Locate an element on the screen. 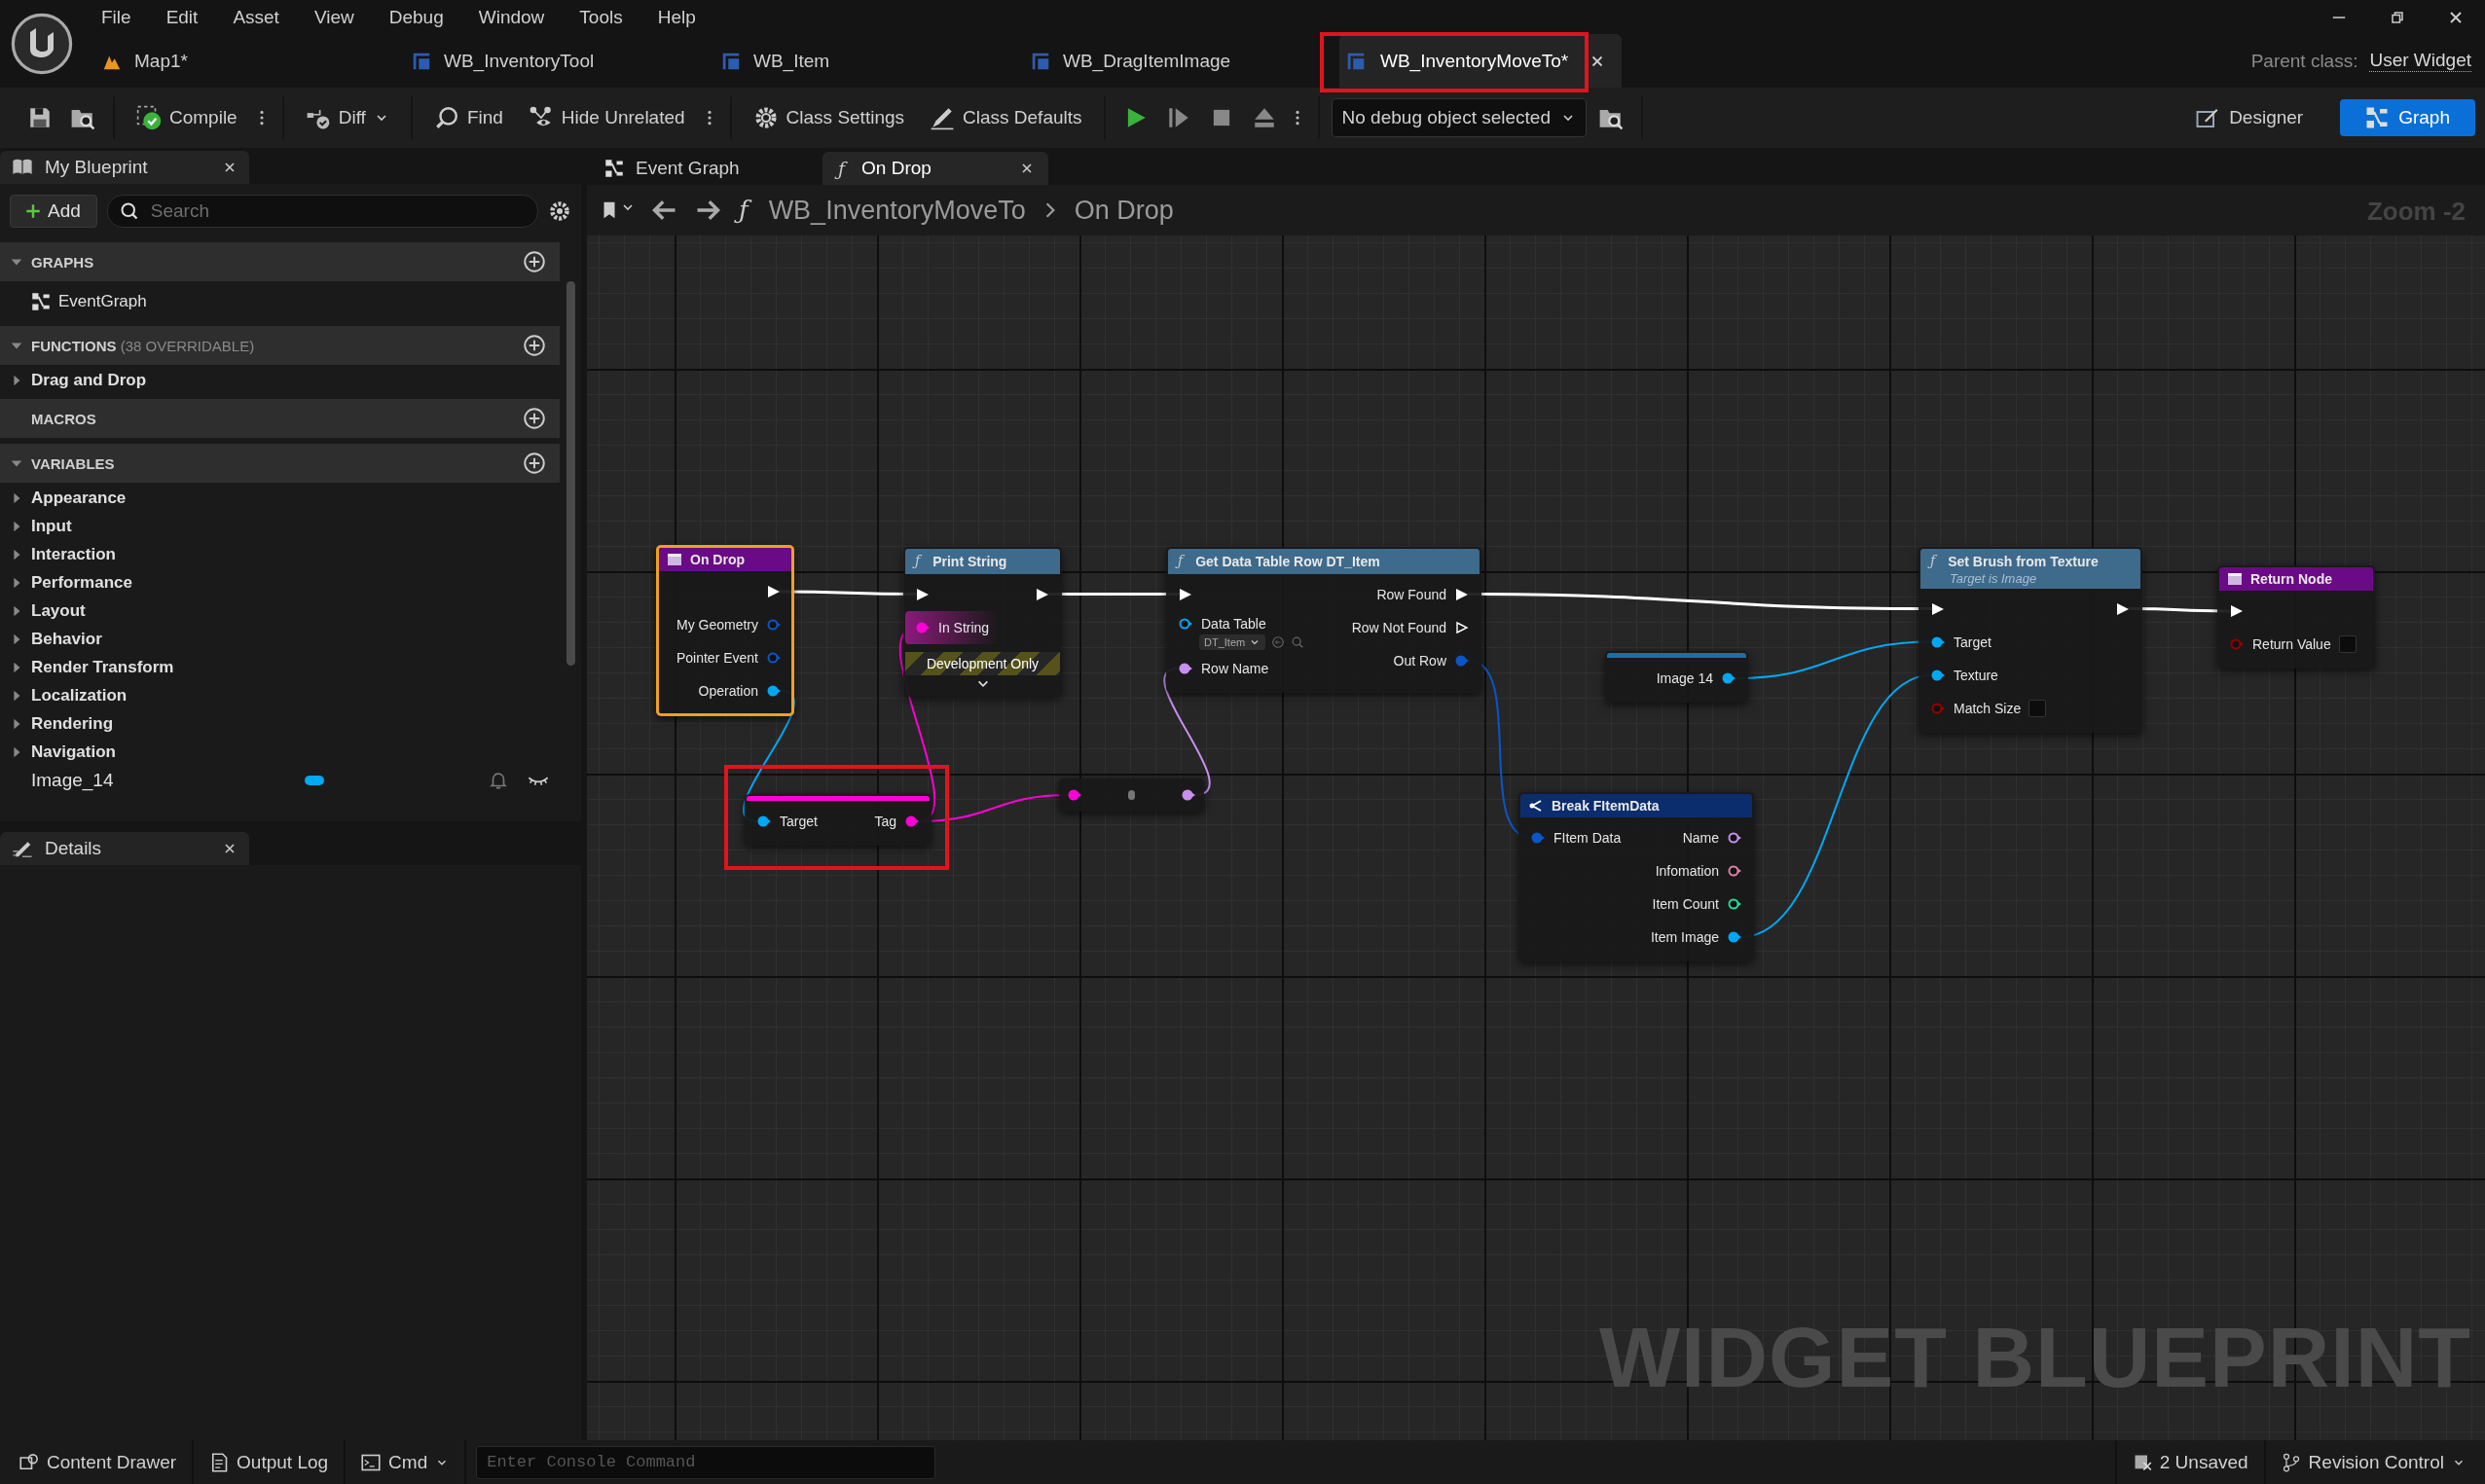 The width and height of the screenshot is (2485, 1484). category-item: Interaction is located at coordinates (73, 554).